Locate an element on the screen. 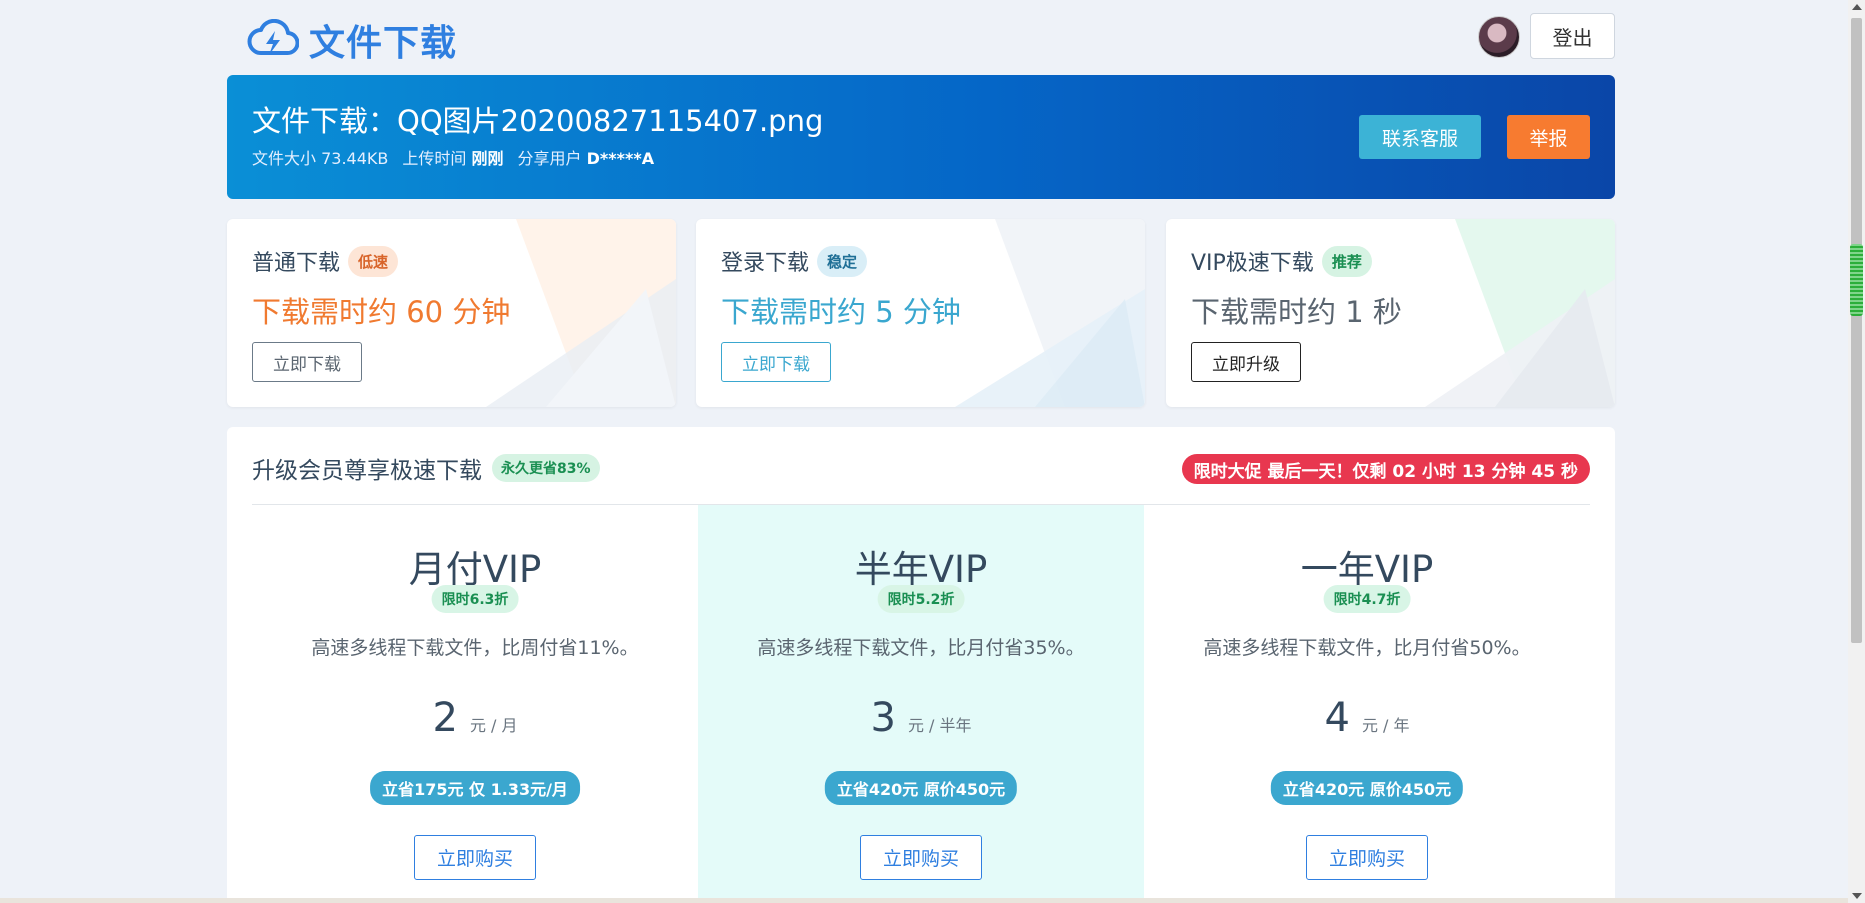  file-size-value: 73.44KB is located at coordinates (355, 158).